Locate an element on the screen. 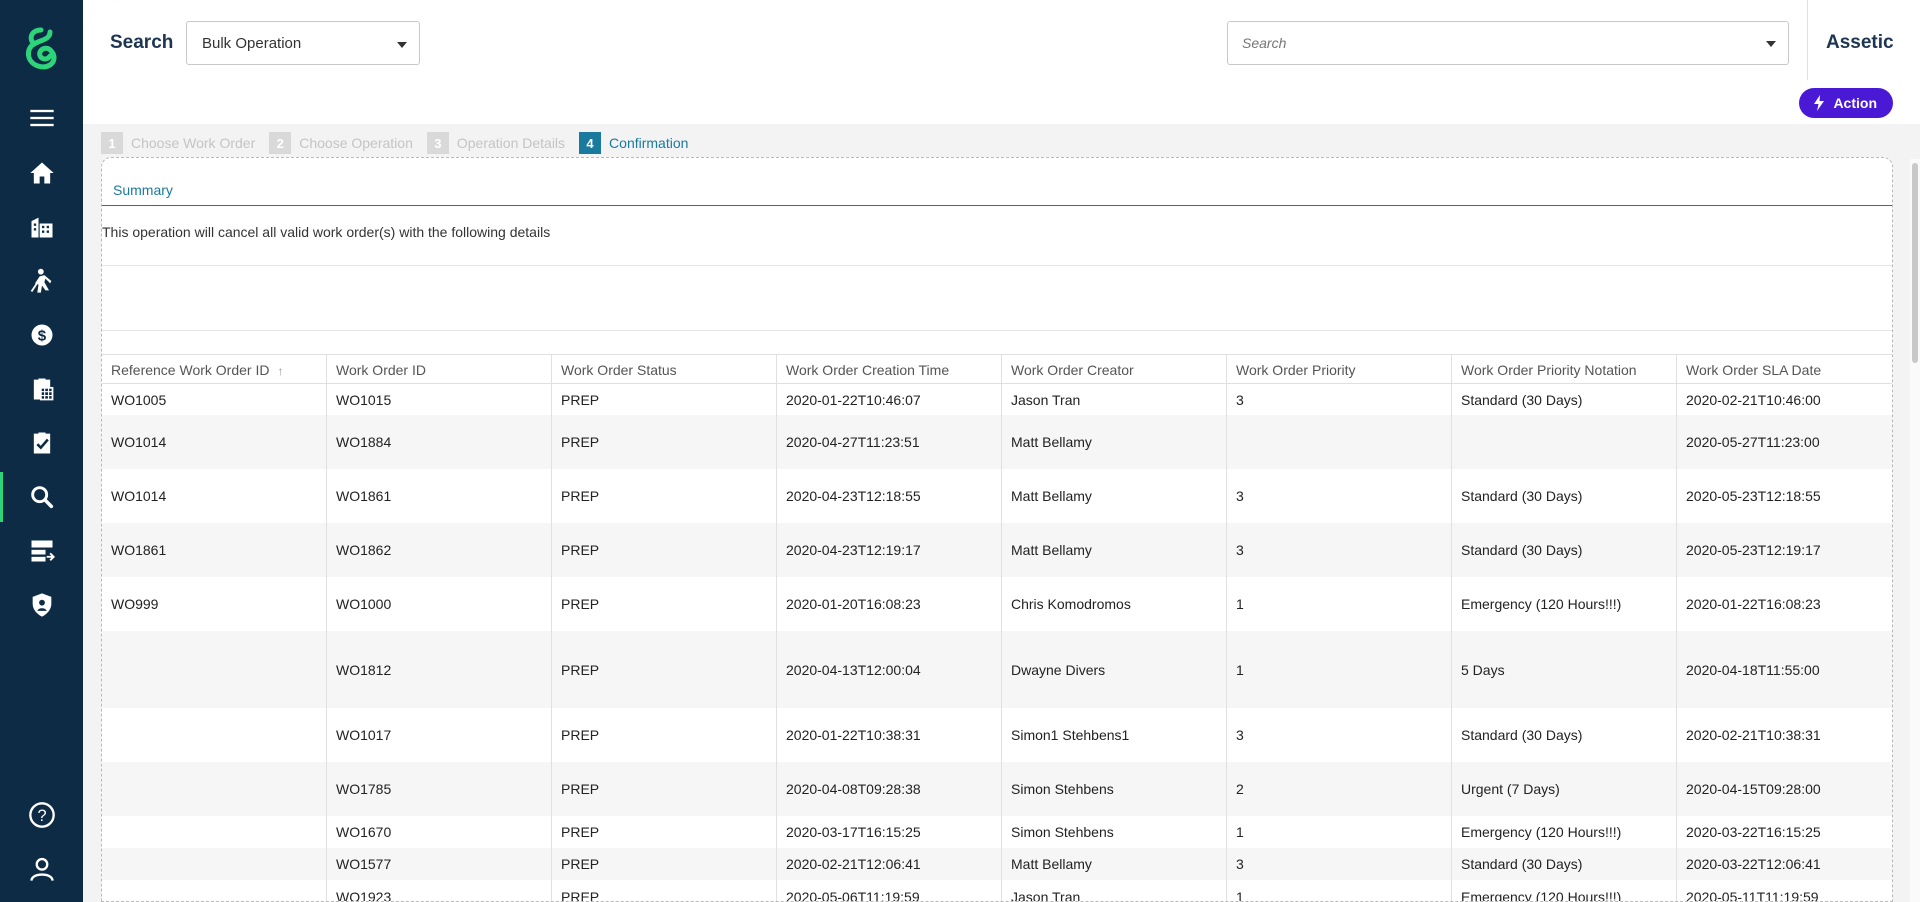  lightning-icon is located at coordinates (1819, 103).